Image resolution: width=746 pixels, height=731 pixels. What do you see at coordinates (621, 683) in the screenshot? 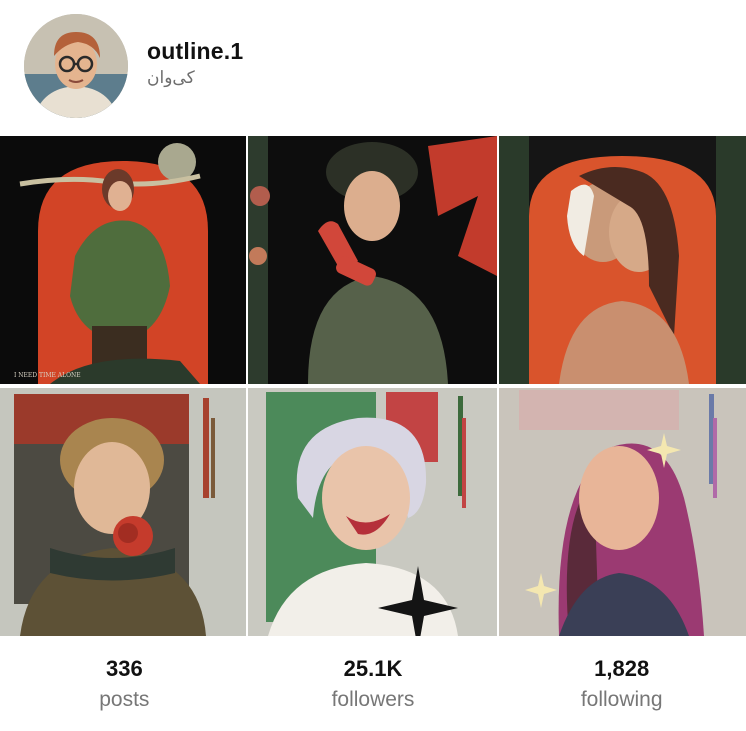
I see `stat-following: 1,828 following` at bounding box center [621, 683].